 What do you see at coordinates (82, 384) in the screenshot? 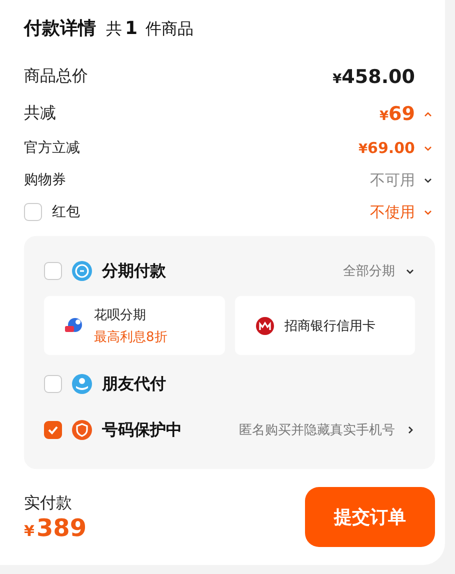
I see `hand-icon` at bounding box center [82, 384].